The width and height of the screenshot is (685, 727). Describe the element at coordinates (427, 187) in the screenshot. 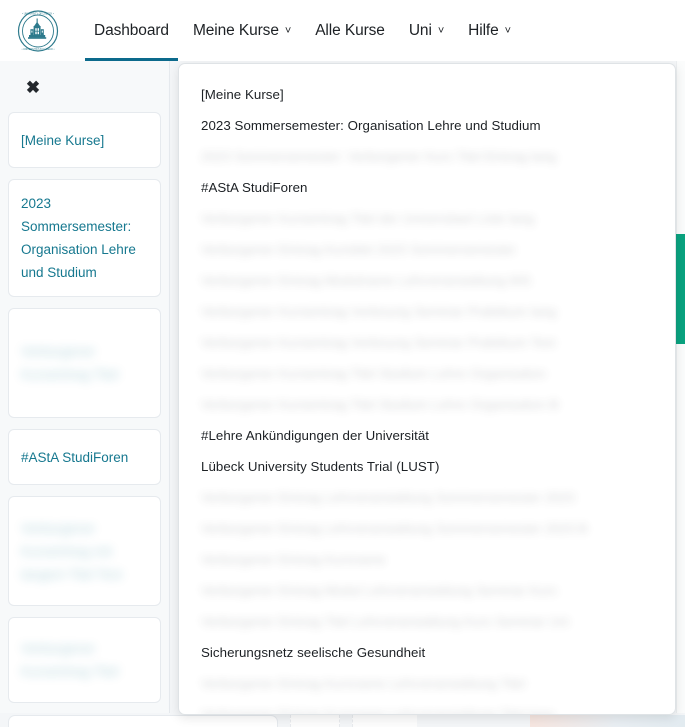

I see `dropdown-item-asta-studiforen: #AStA StudiForen` at that location.